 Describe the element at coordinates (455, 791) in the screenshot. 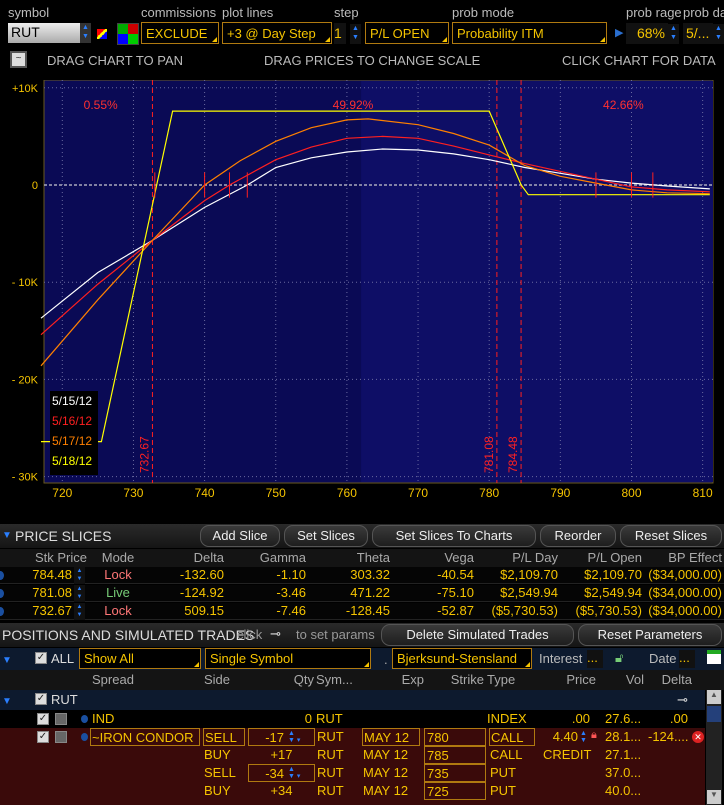

I see `leg-strike: 725` at that location.